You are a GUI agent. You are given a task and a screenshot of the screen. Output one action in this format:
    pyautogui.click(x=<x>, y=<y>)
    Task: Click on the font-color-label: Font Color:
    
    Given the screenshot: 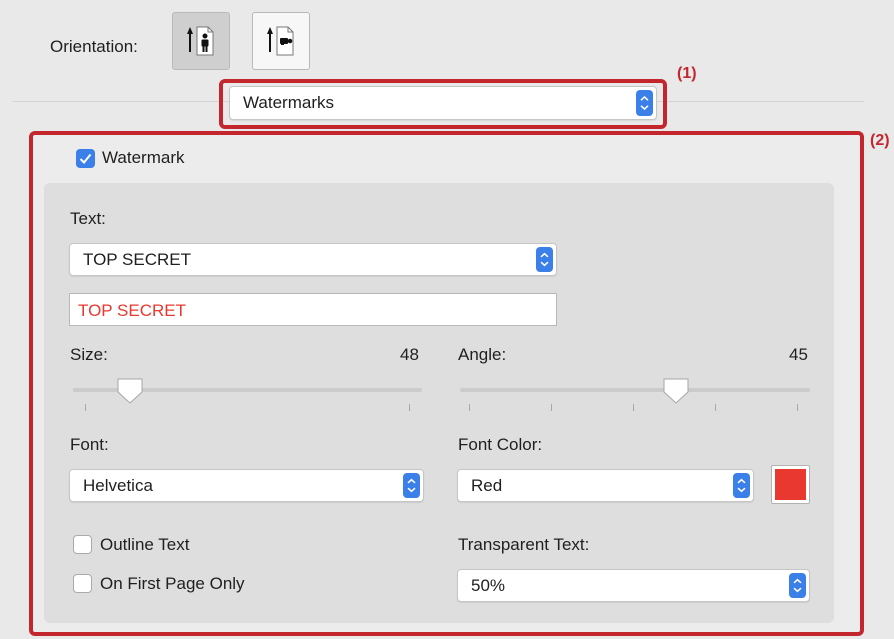 What is the action you would take?
    pyautogui.click(x=500, y=444)
    